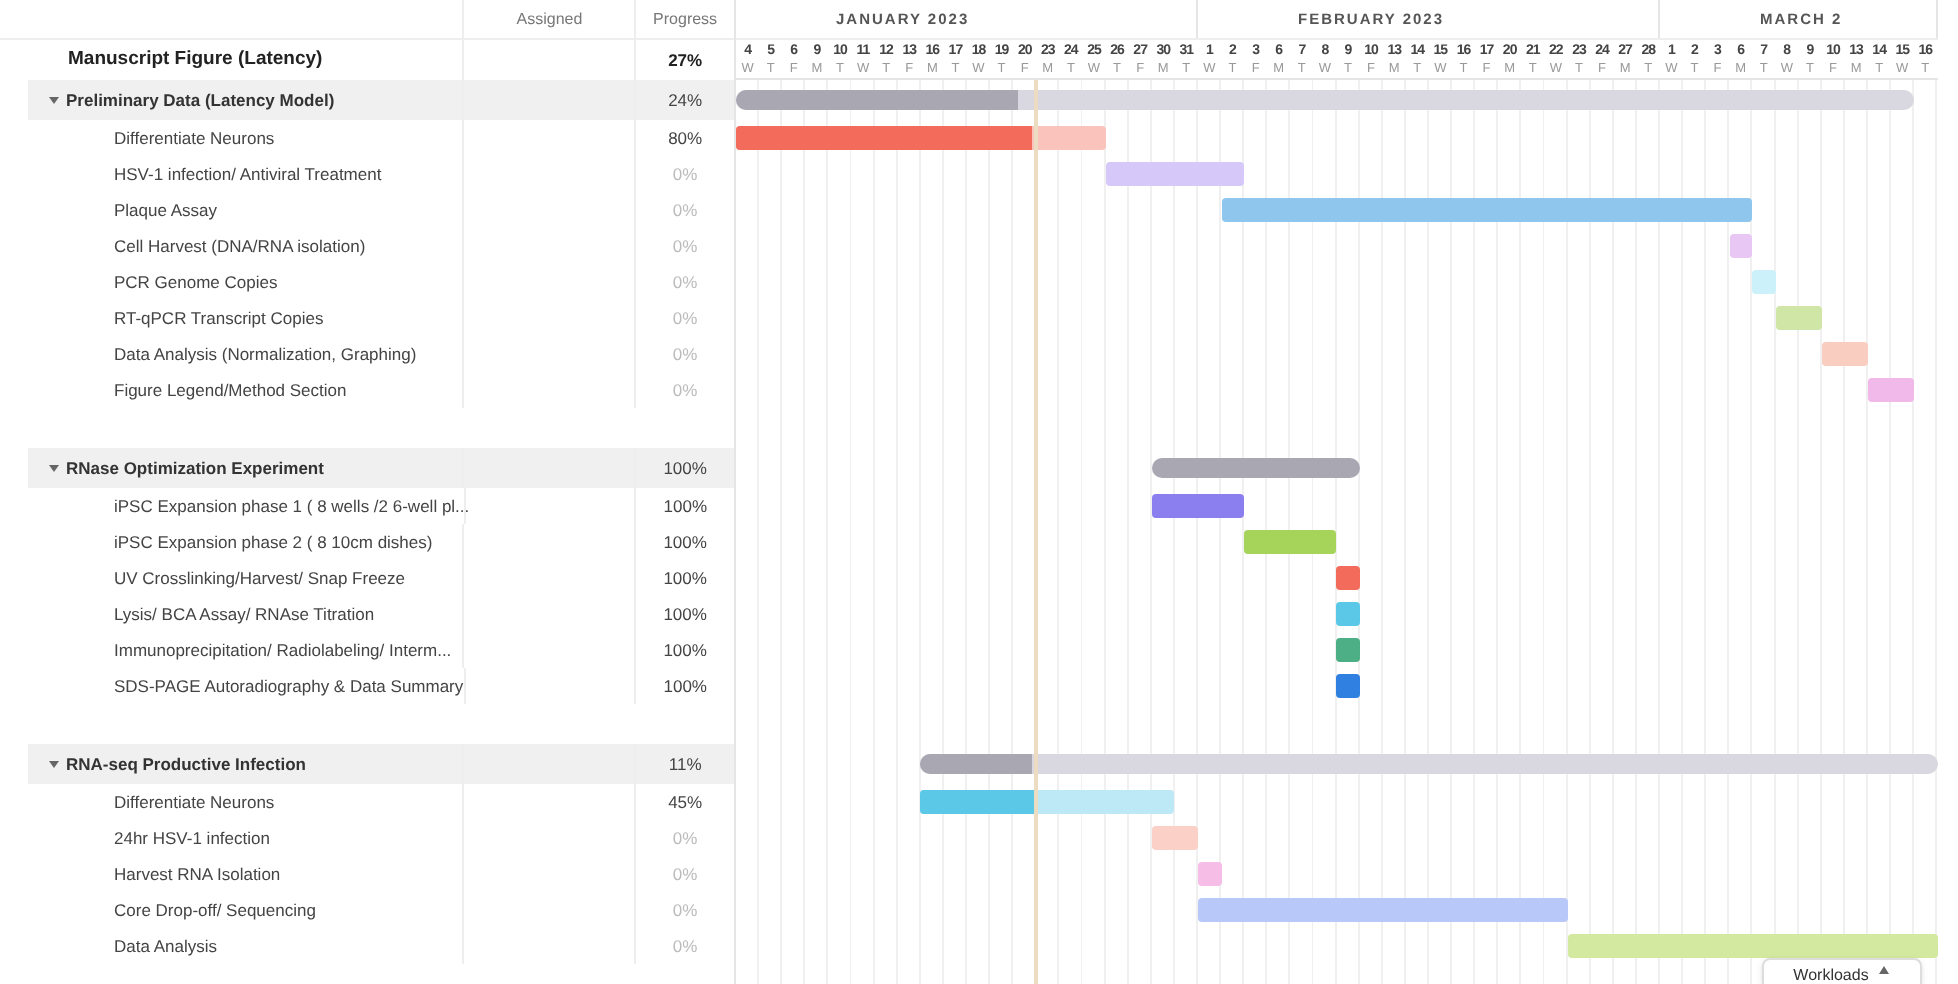 This screenshot has width=1958, height=984. I want to click on progress-value: 80%, so click(685, 138).